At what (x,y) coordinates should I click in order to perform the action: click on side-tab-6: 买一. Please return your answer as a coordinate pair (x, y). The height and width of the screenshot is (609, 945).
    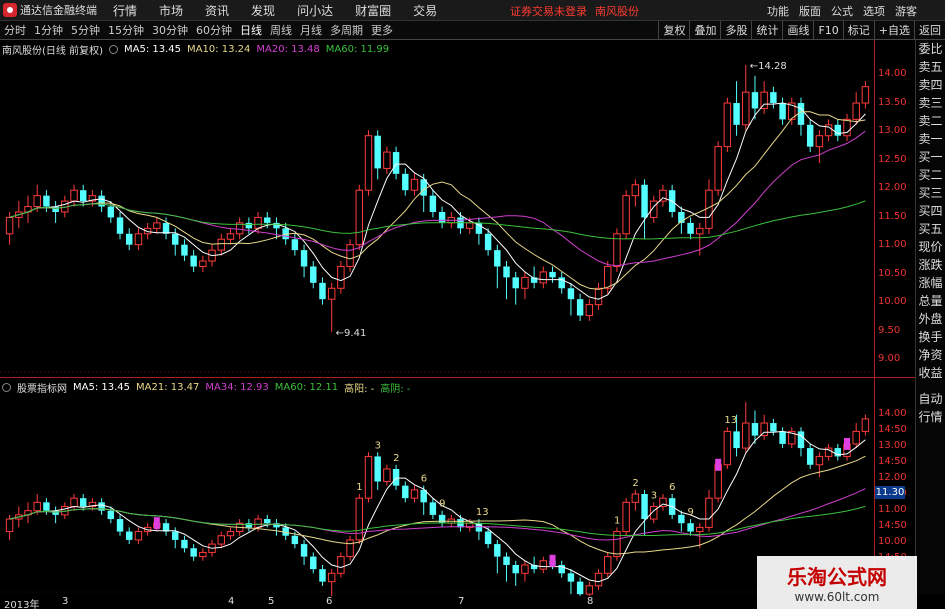
    Looking at the image, I should click on (930, 157).